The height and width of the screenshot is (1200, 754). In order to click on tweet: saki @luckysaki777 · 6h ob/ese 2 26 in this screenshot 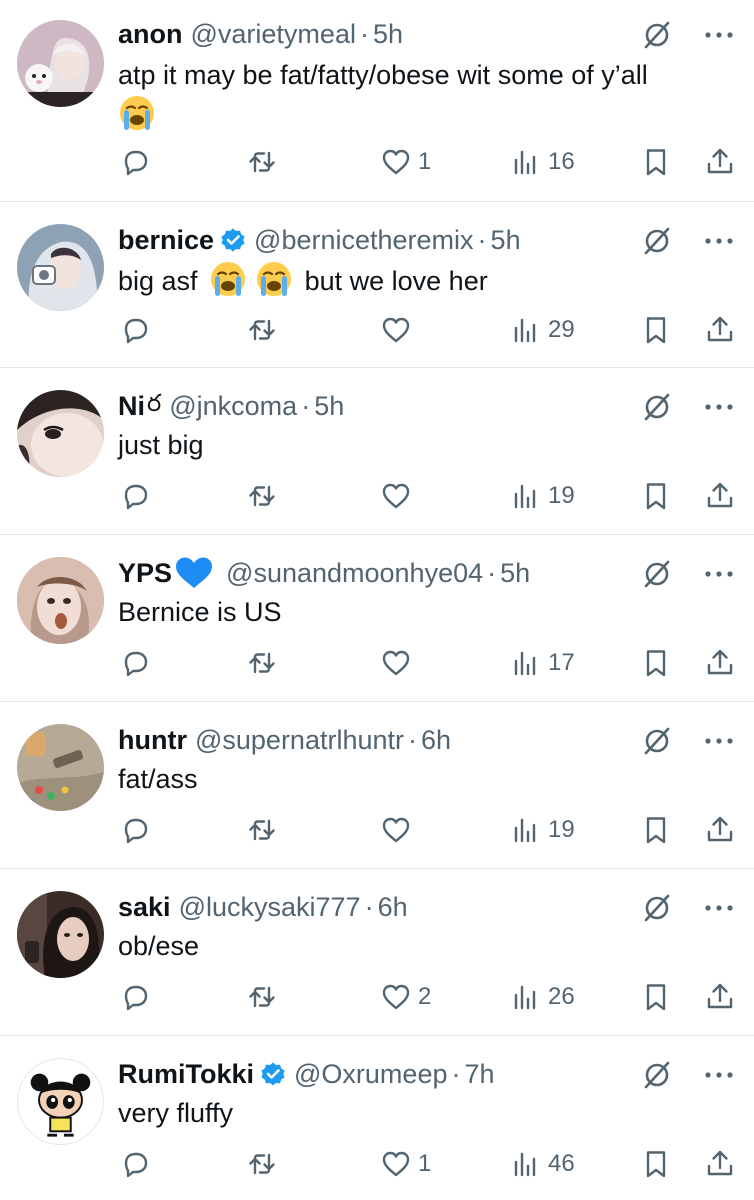, I will do `click(377, 952)`.